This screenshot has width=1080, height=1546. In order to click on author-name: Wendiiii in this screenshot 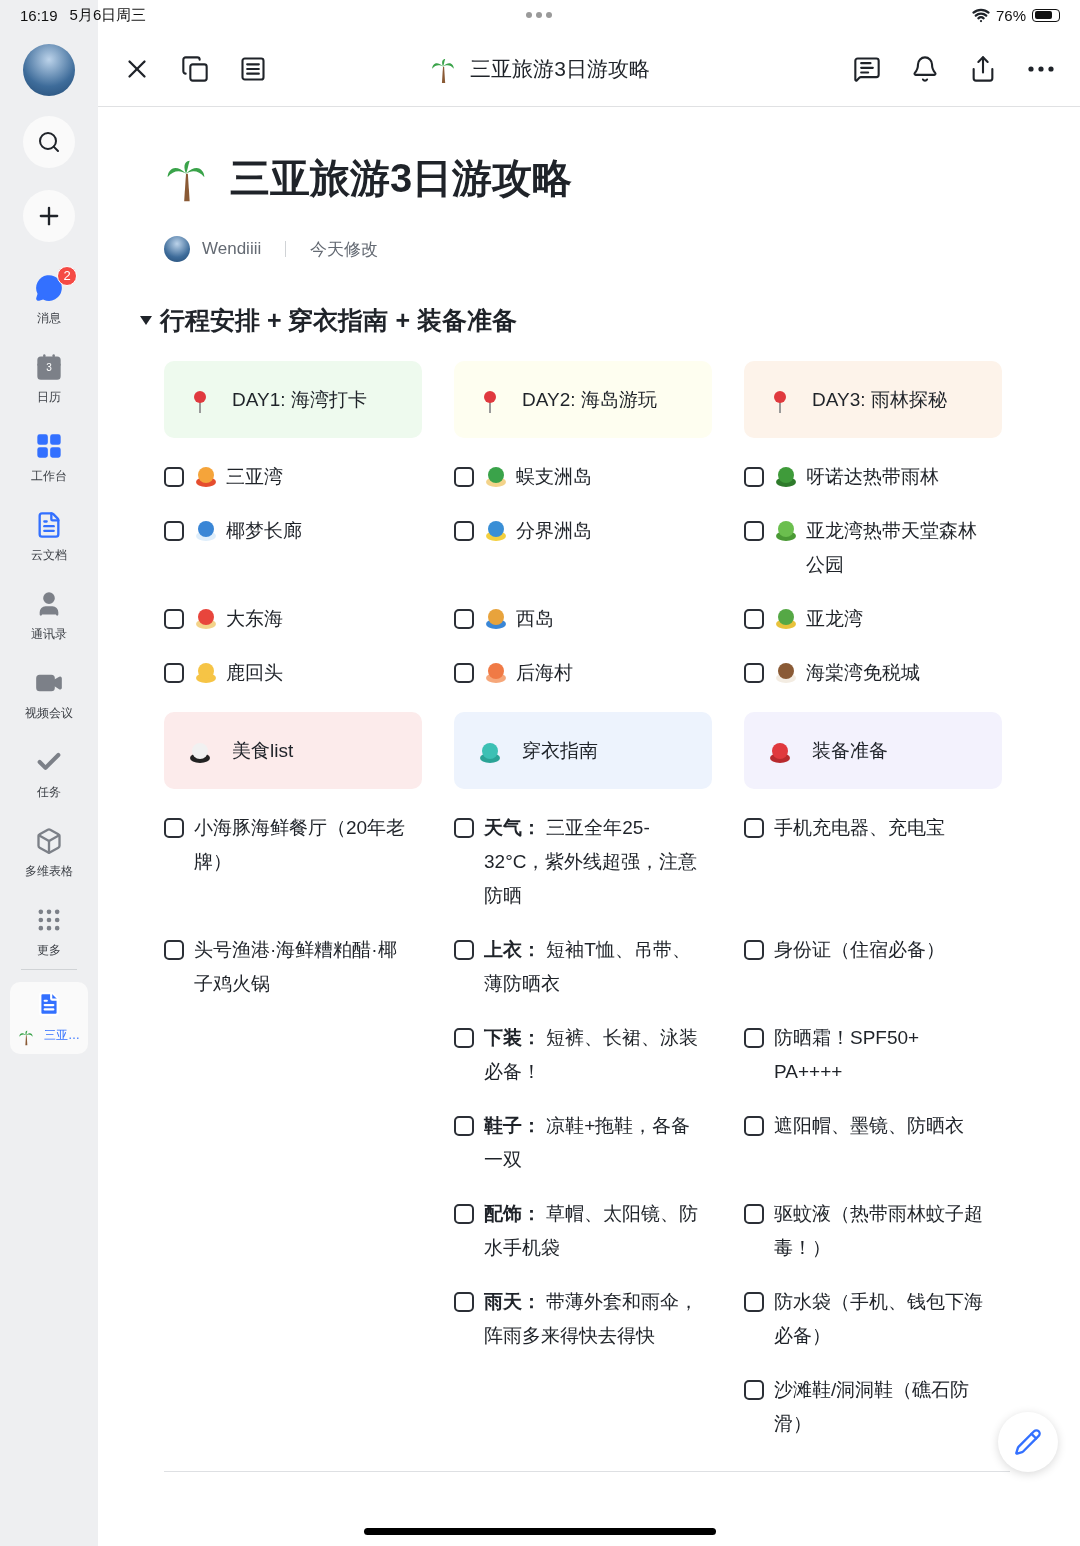, I will do `click(232, 249)`.